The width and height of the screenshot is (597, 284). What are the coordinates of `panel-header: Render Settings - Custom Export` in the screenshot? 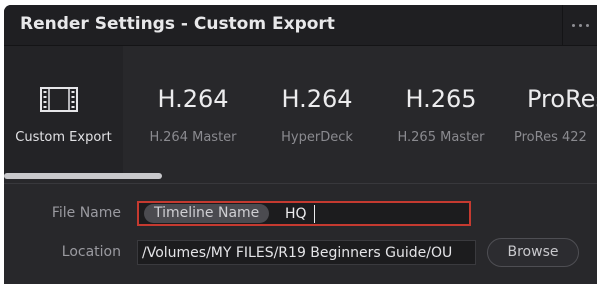 It's located at (300, 25).